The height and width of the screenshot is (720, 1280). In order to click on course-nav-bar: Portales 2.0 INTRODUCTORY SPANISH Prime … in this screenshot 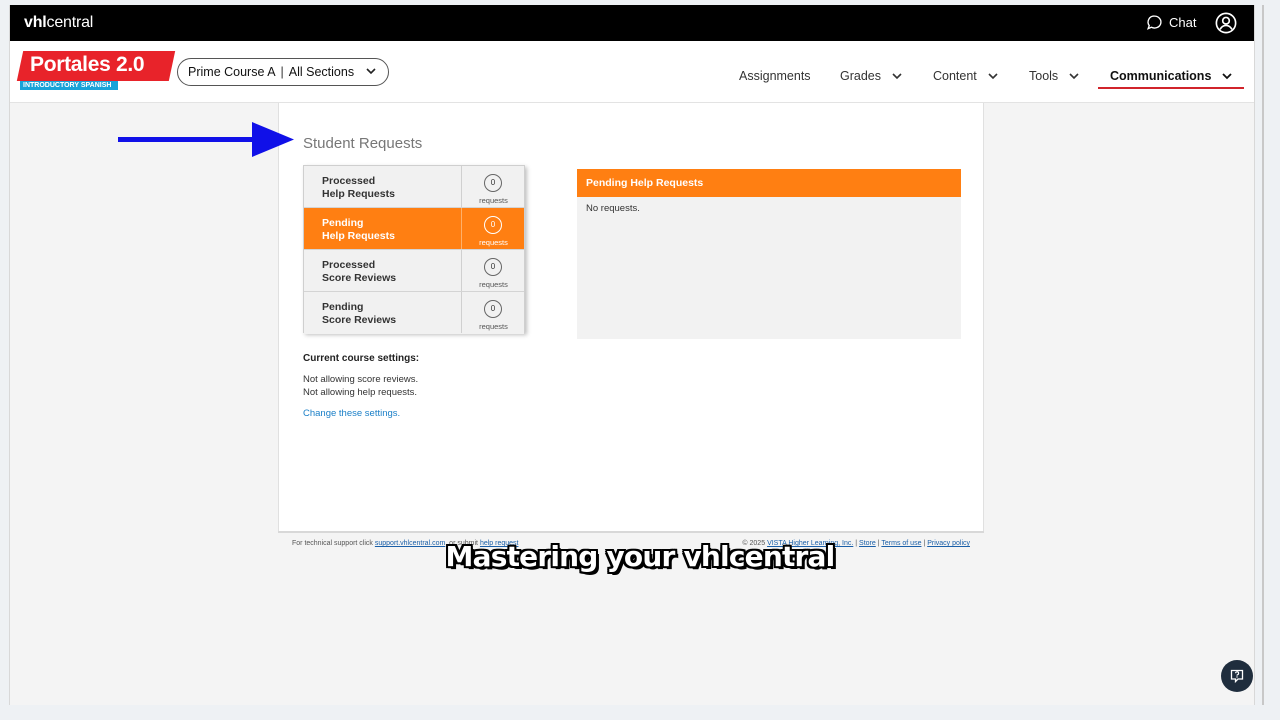, I will do `click(632, 72)`.